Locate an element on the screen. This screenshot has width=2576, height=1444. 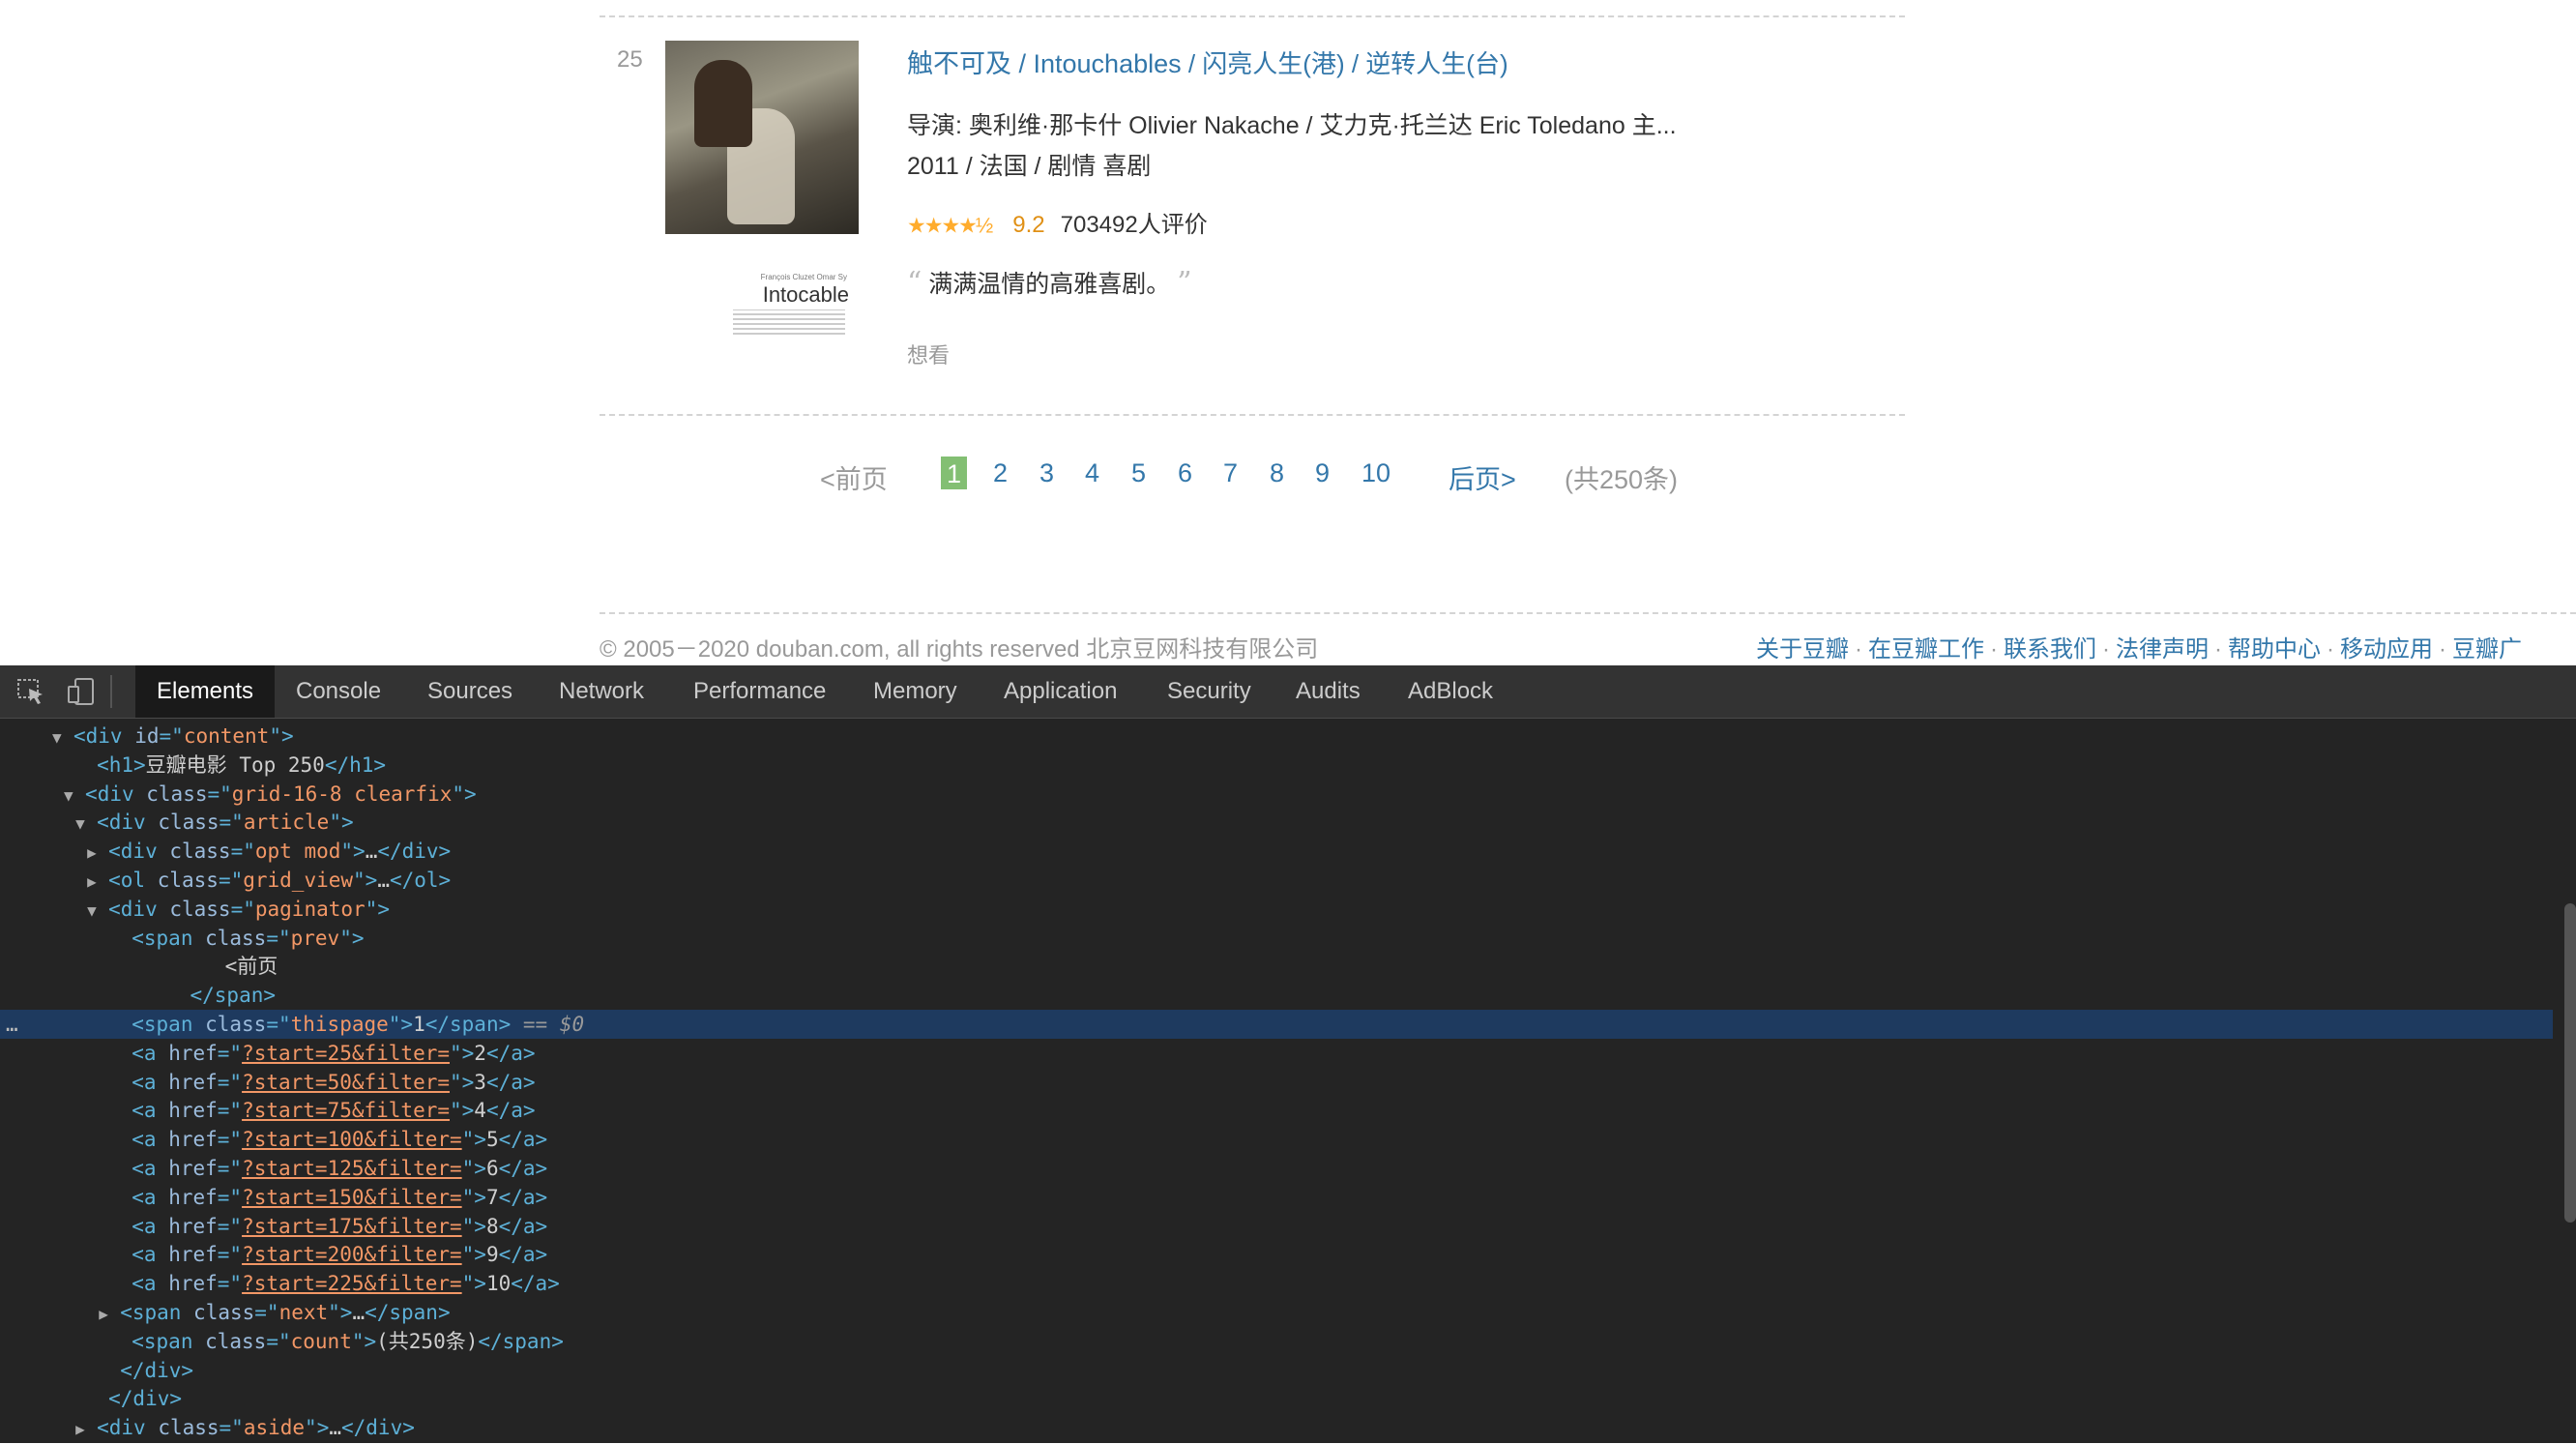
dom-node: ▶ <div class="aside">…</div> is located at coordinates (1276, 1428).